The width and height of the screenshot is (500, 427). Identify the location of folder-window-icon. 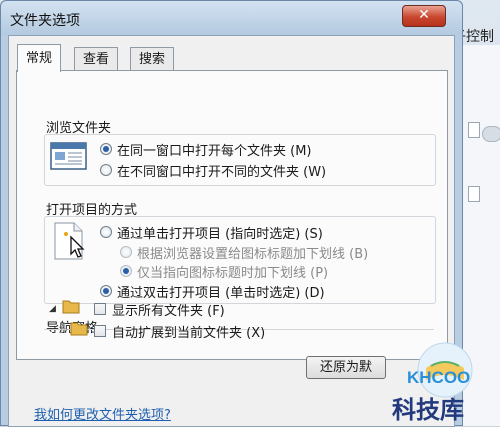
(68, 156).